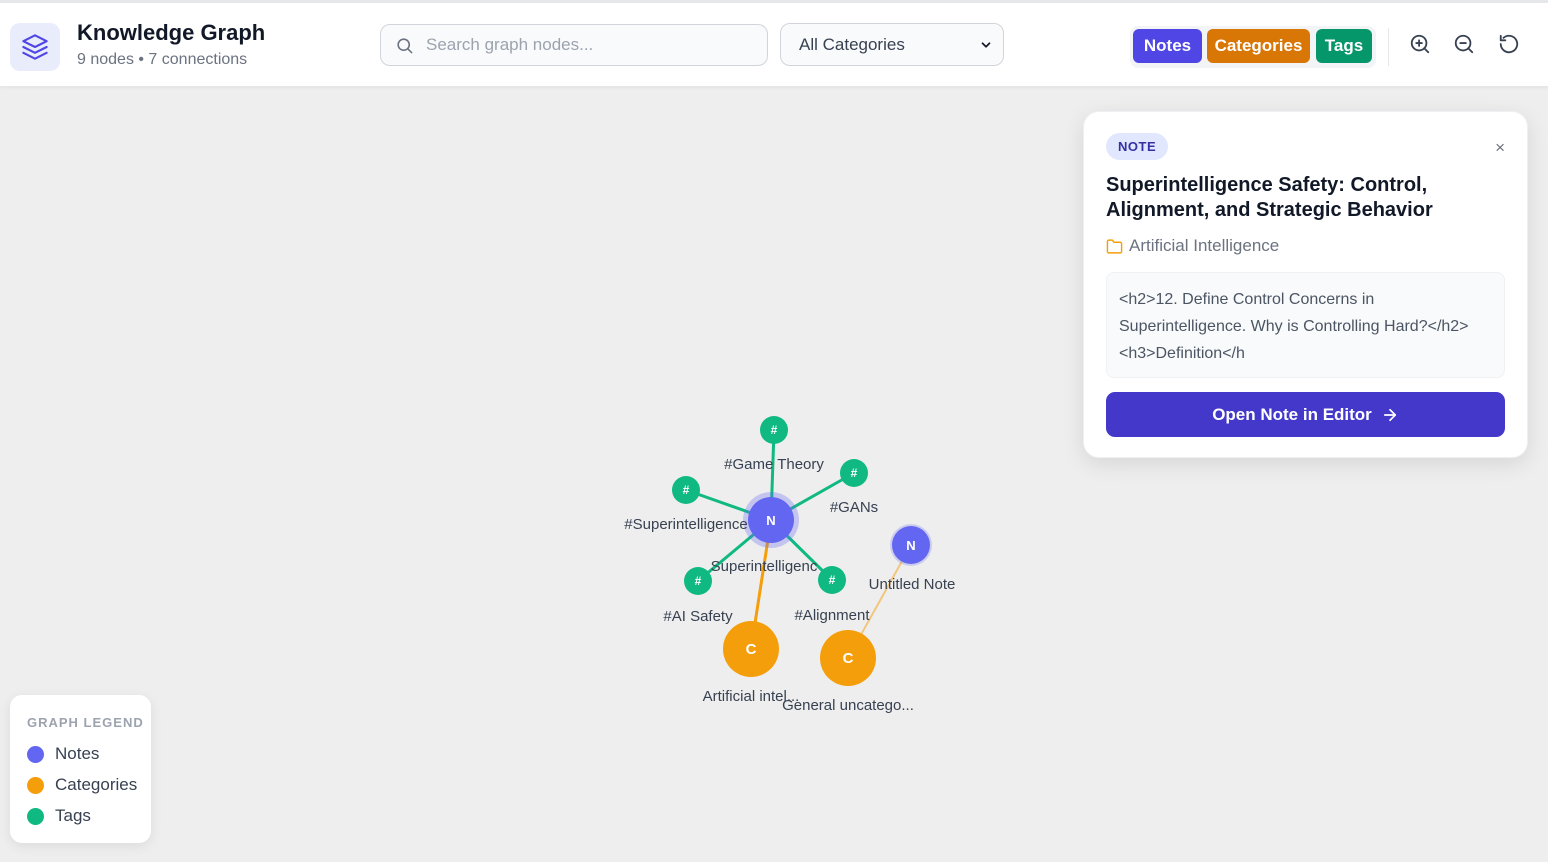 The image size is (1548, 862). I want to click on legend-label-categories: Categories, so click(96, 784).